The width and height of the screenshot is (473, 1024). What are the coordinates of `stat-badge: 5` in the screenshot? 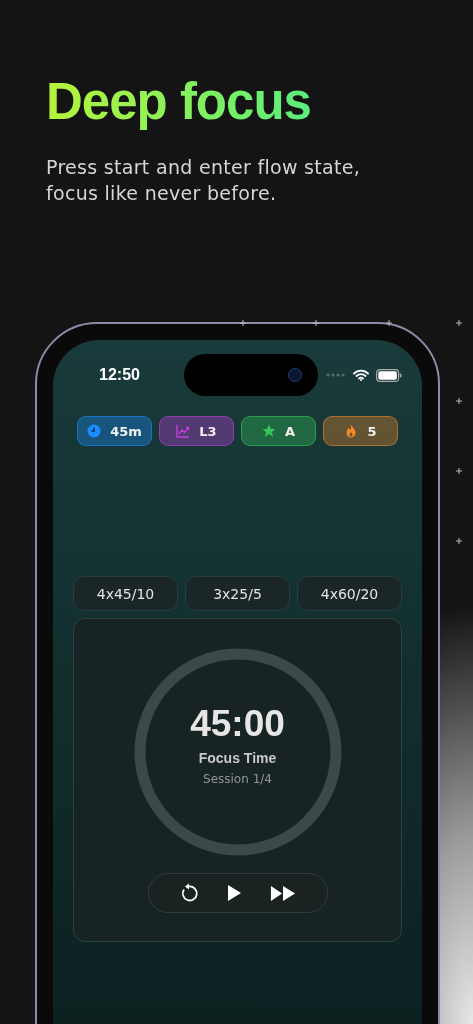 It's located at (360, 431).